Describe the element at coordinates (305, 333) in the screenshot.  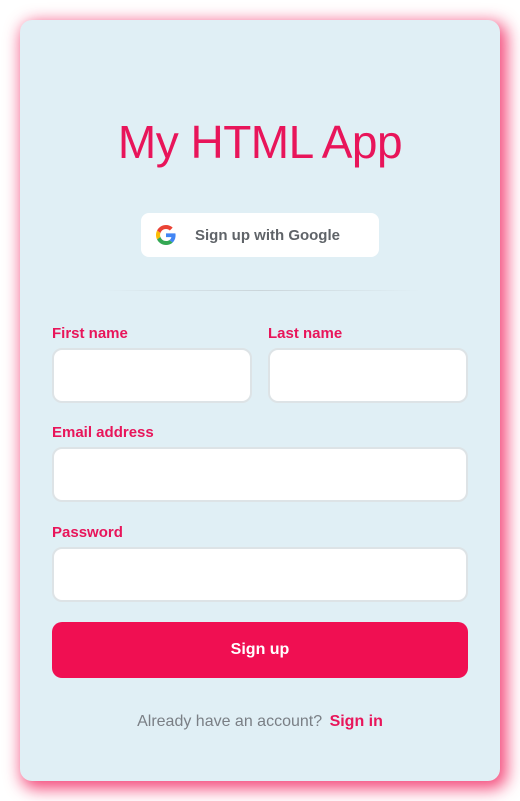
I see `last-name-label: Last name` at that location.